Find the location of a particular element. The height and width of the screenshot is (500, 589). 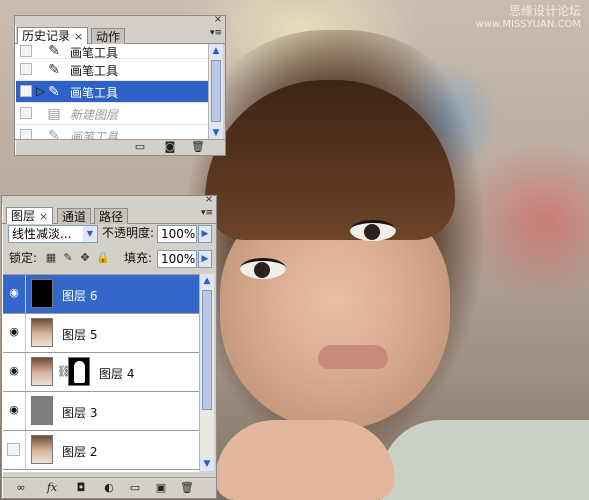

hidden-visibility-box is located at coordinates (13, 449).